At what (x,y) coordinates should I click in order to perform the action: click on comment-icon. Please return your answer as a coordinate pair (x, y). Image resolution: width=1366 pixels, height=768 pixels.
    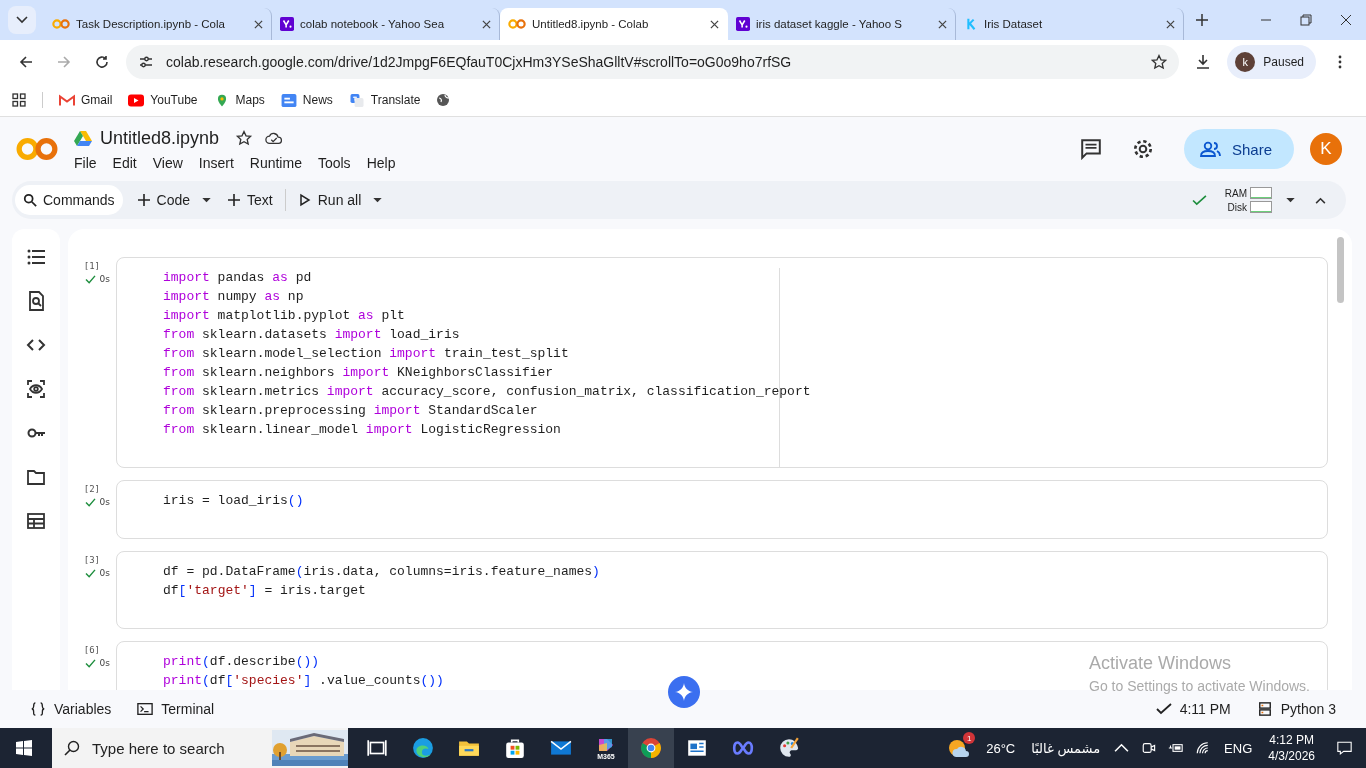
    Looking at the image, I should click on (1090, 149).